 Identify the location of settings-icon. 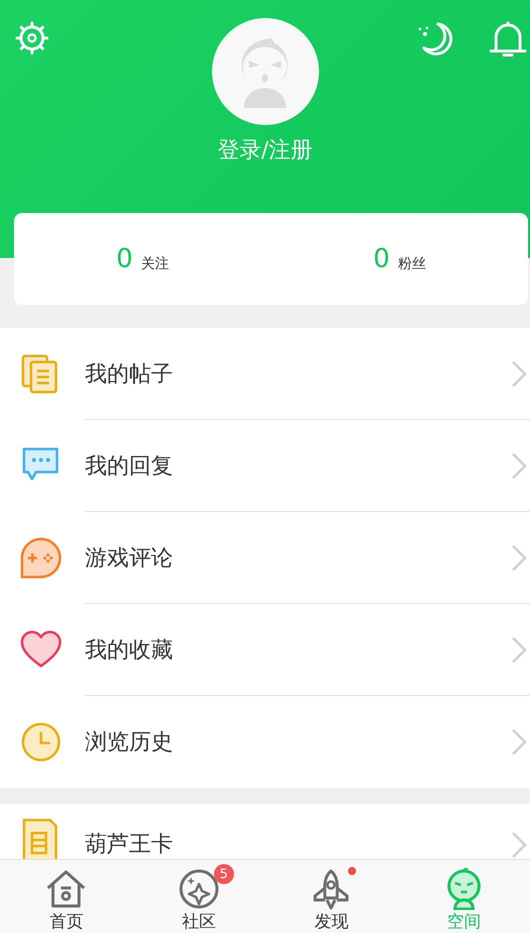
(32, 38).